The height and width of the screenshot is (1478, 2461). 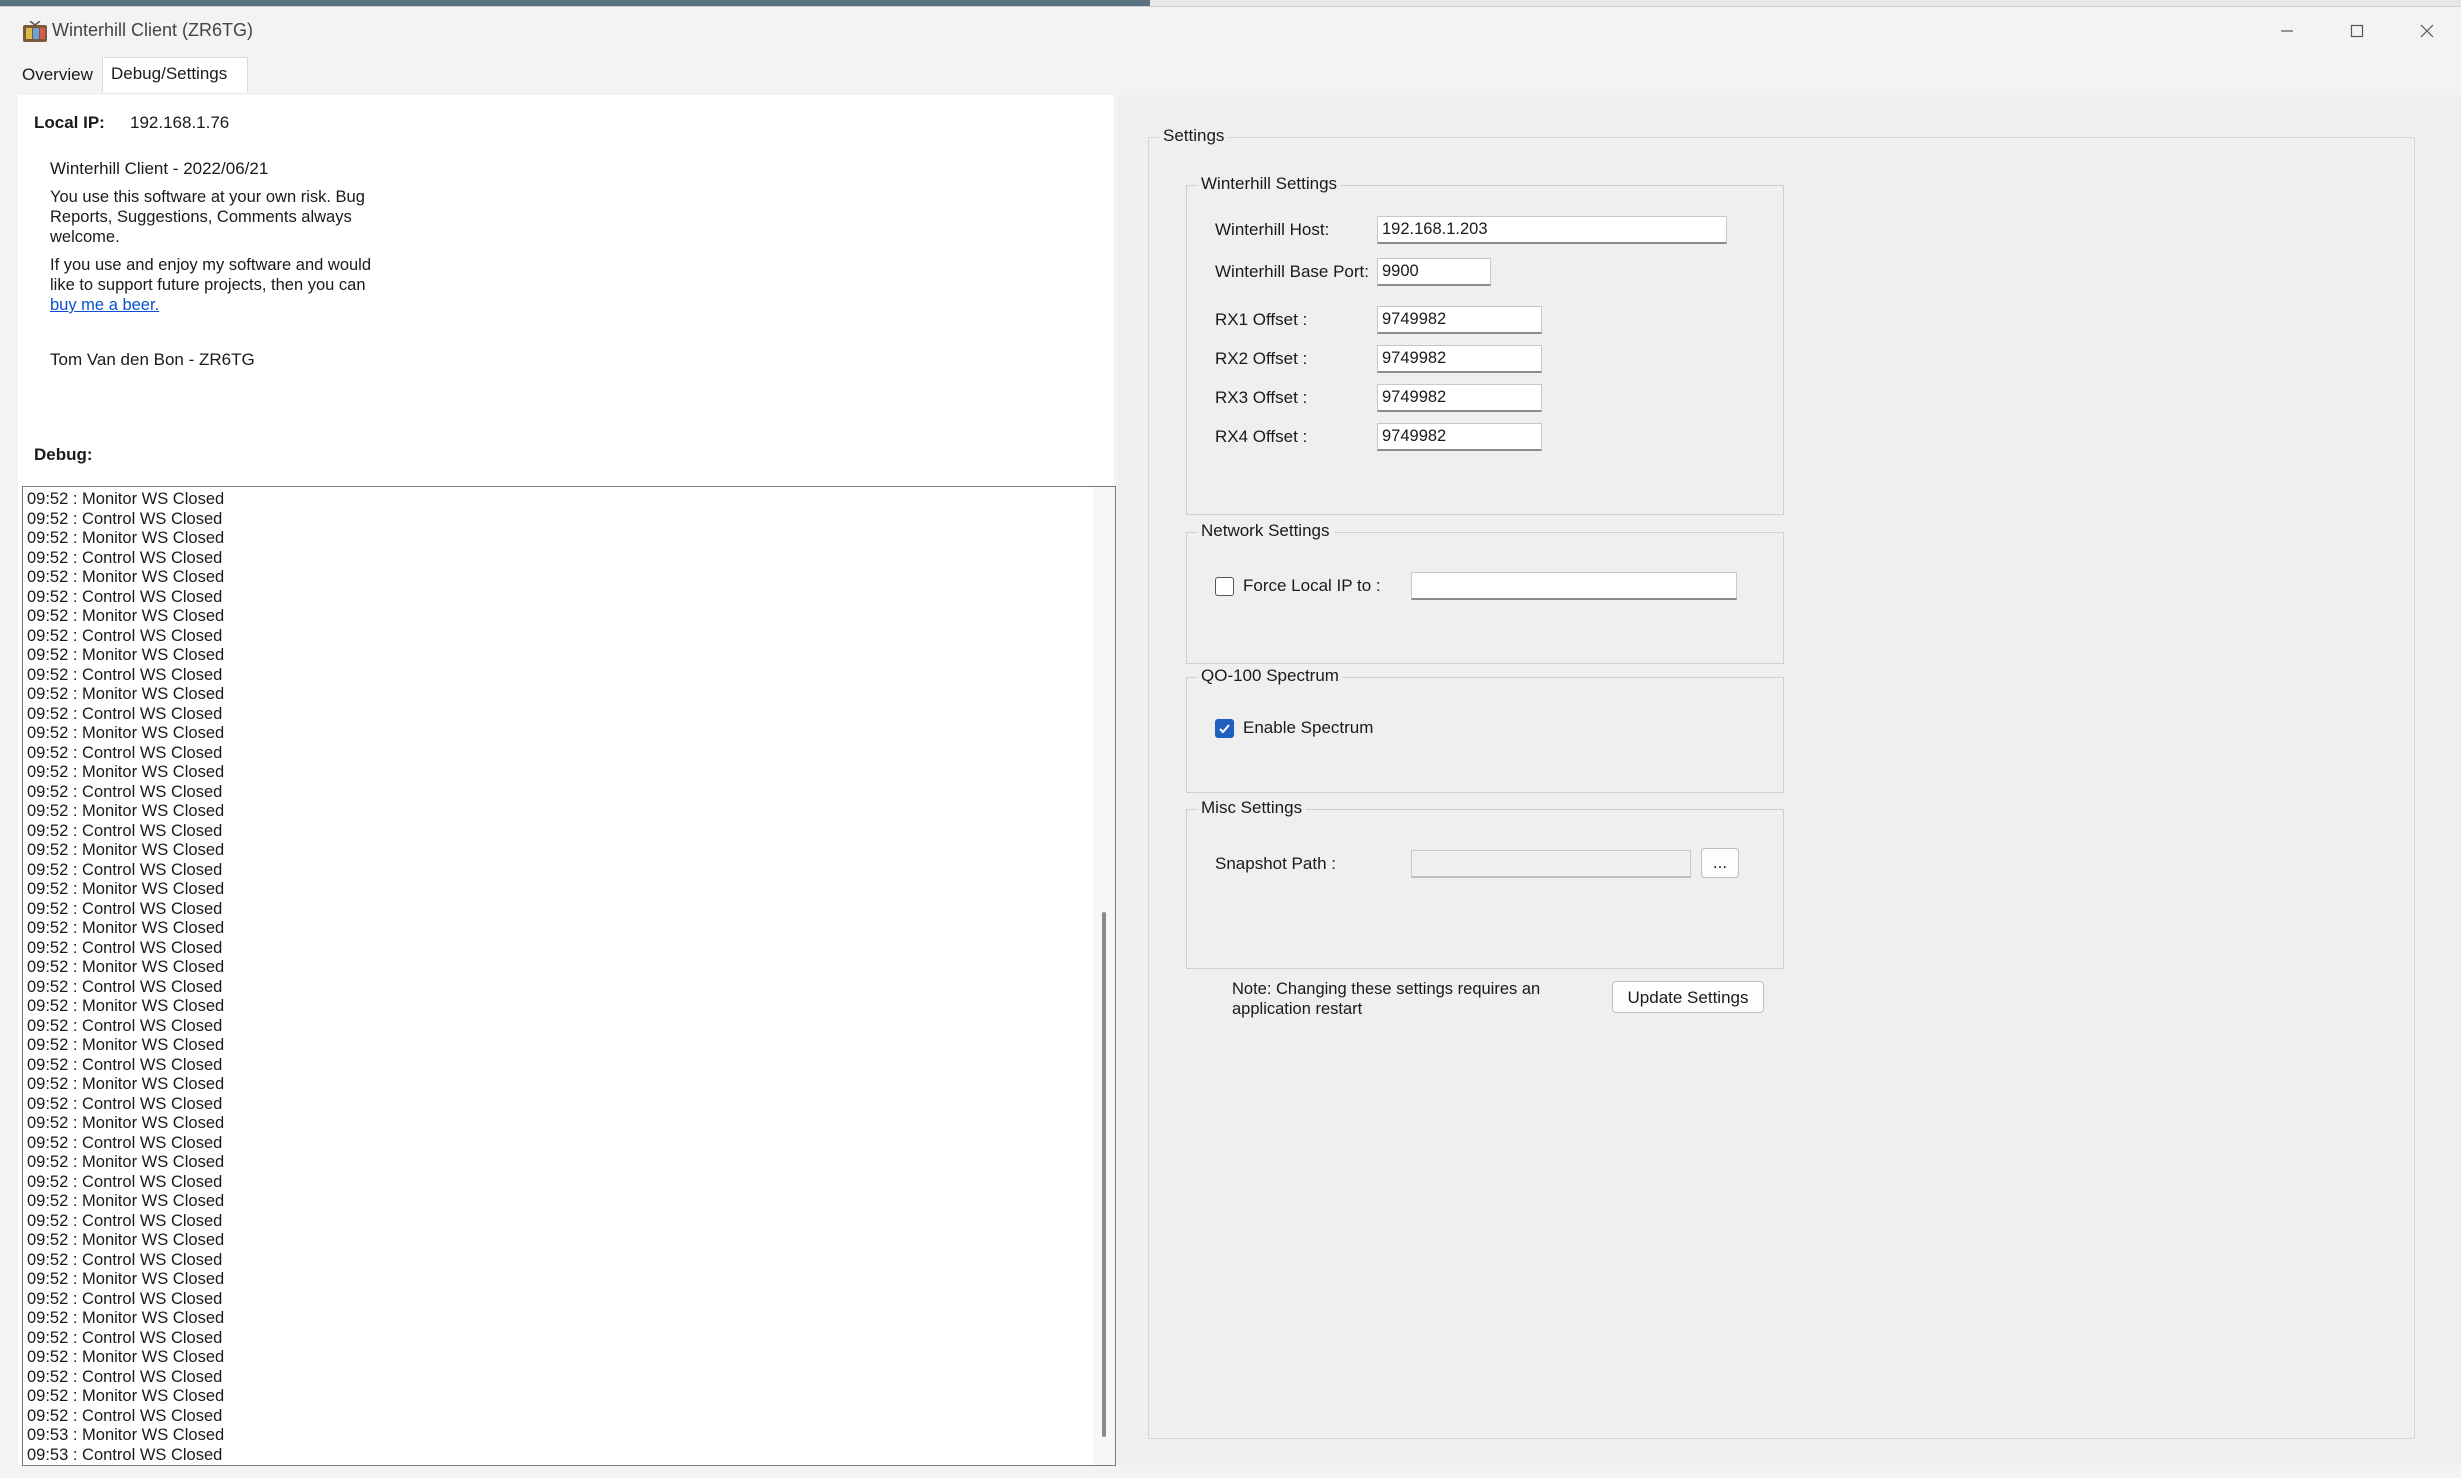 What do you see at coordinates (175, 74) in the screenshot?
I see `tab-debug-settings: Debug/Settings` at bounding box center [175, 74].